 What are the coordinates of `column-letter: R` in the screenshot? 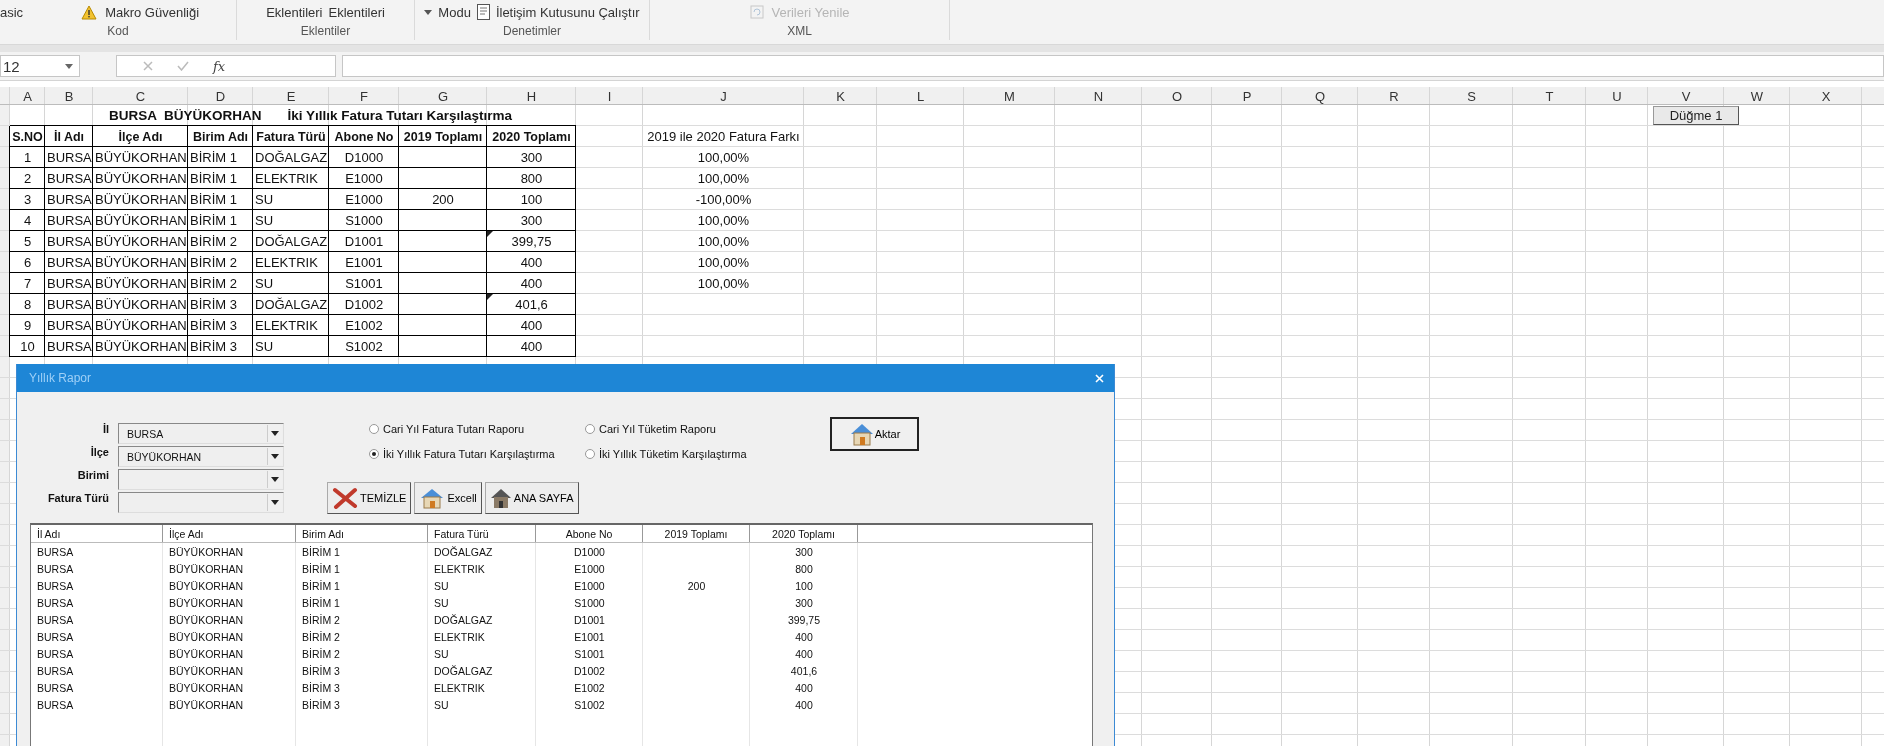 It's located at (1394, 96).